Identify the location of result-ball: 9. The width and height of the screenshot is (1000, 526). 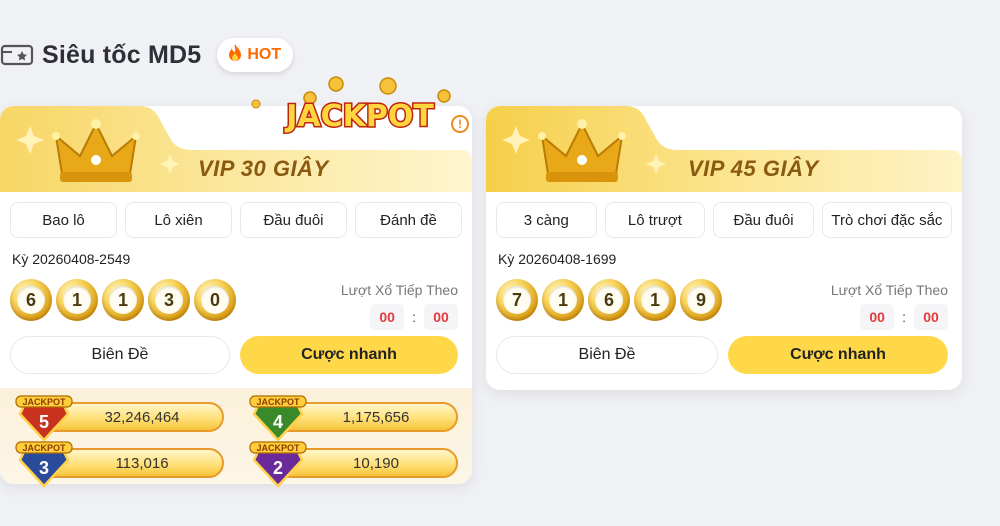
(701, 300).